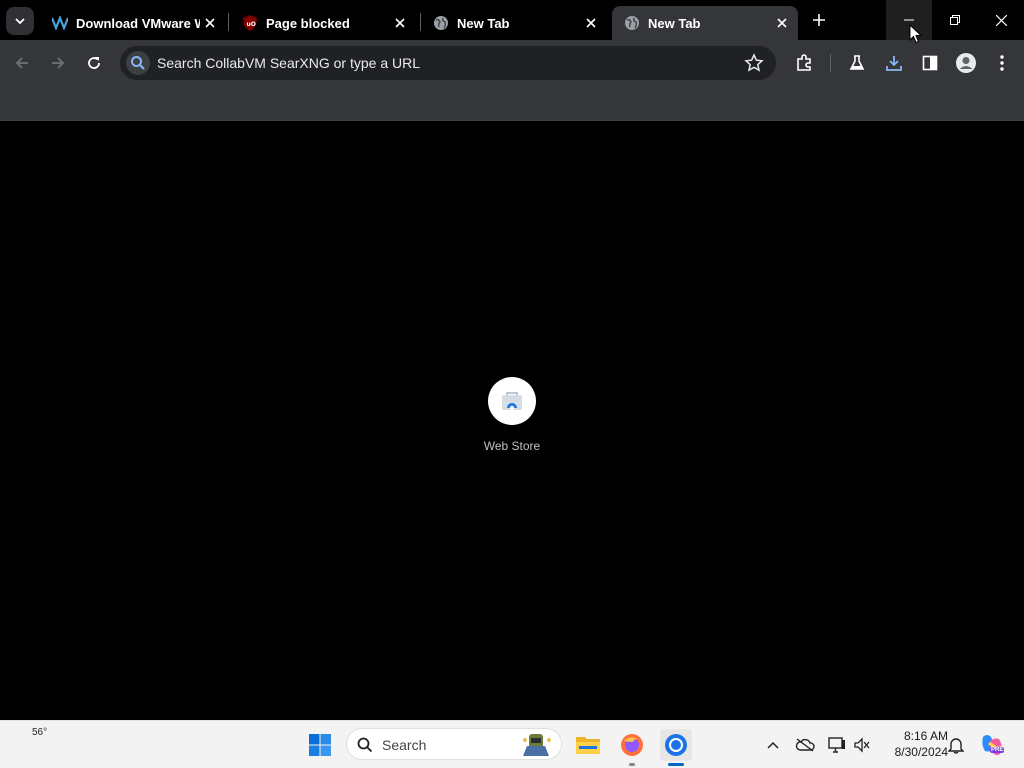  I want to click on chevron-down-icon, so click(20, 21).